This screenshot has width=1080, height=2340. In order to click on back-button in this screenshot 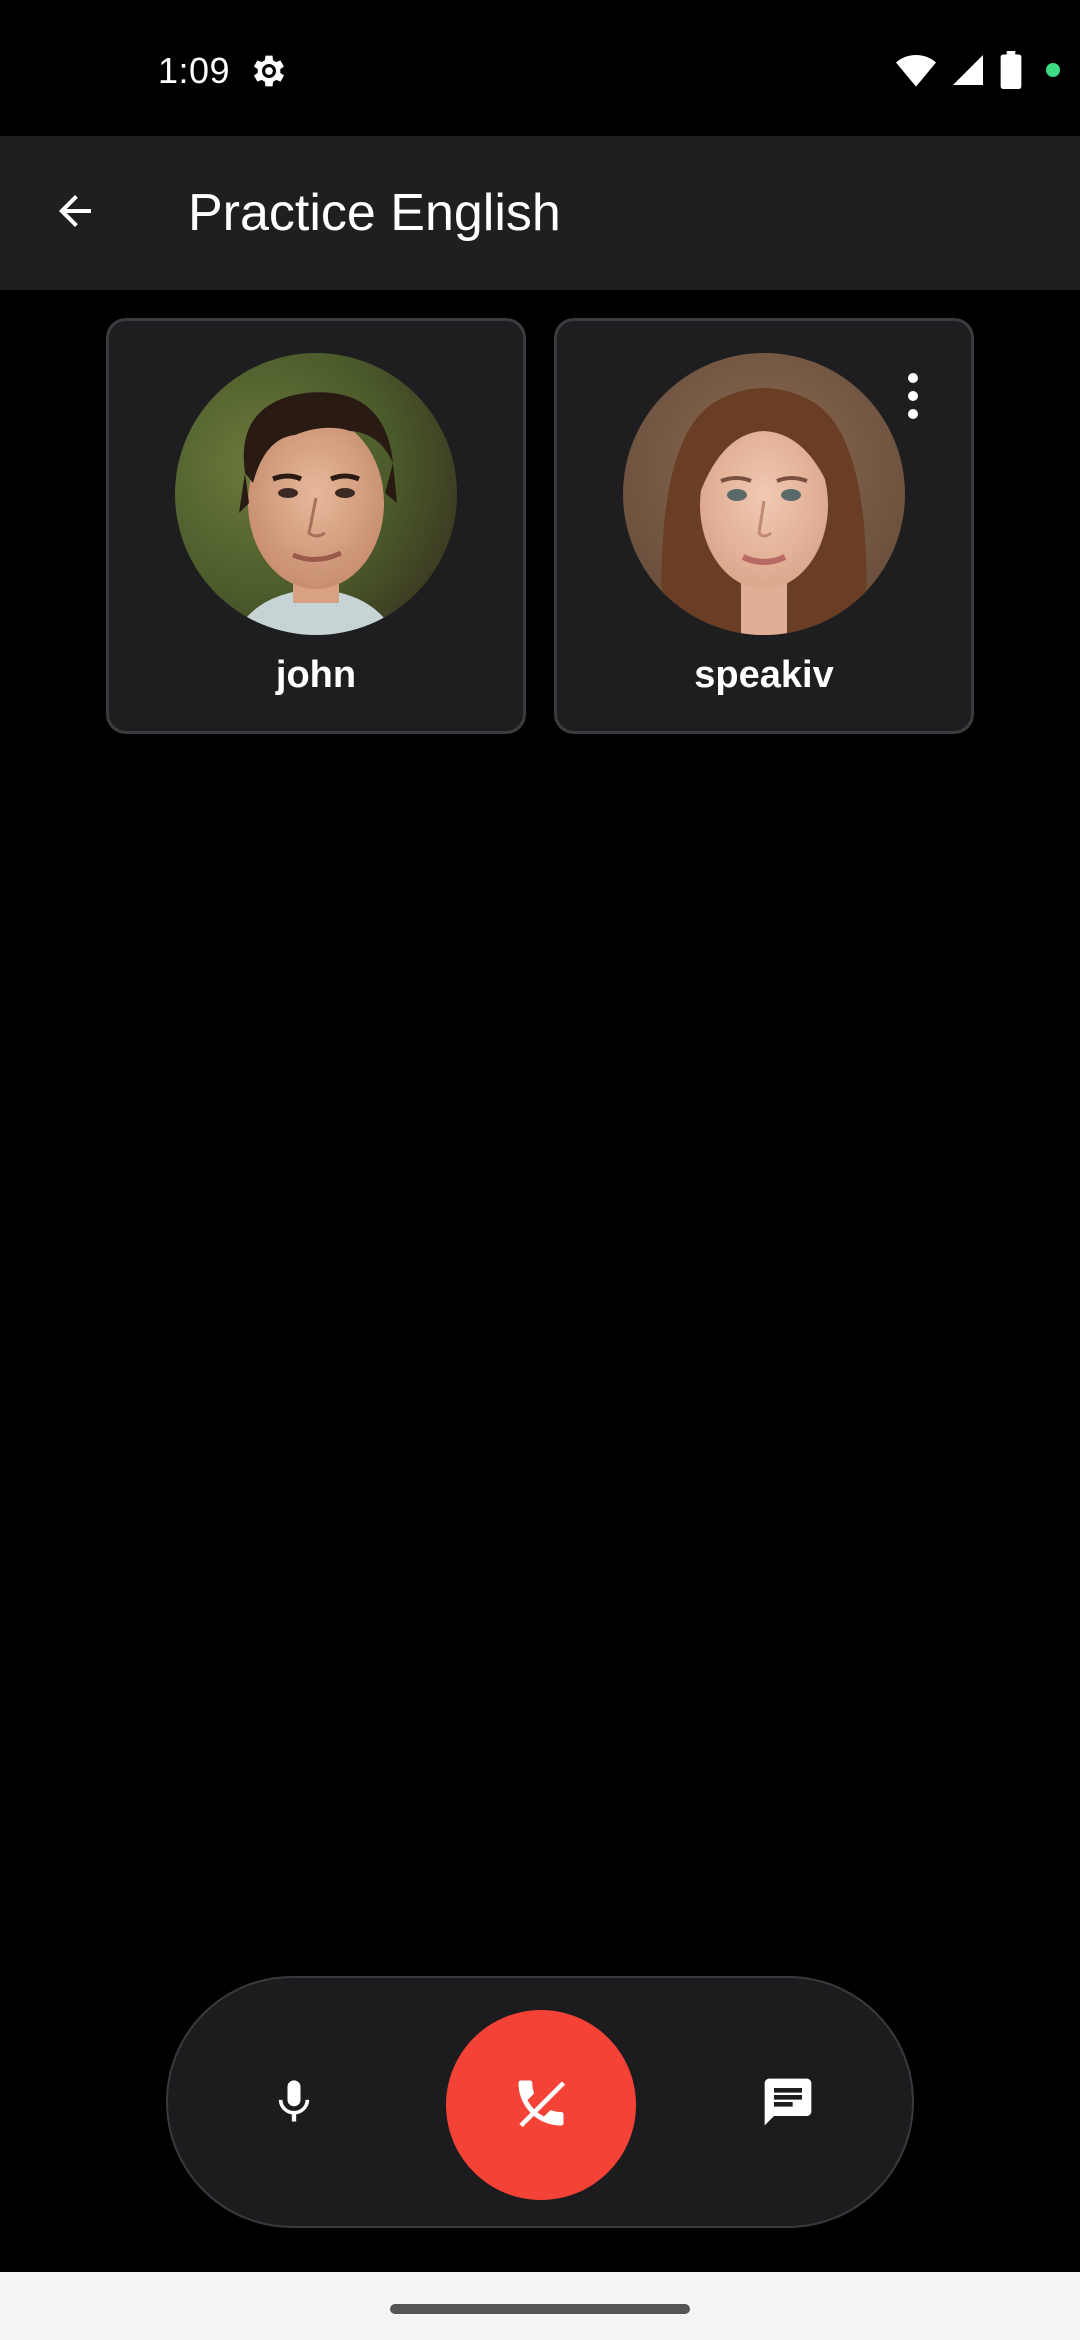, I will do `click(75, 213)`.